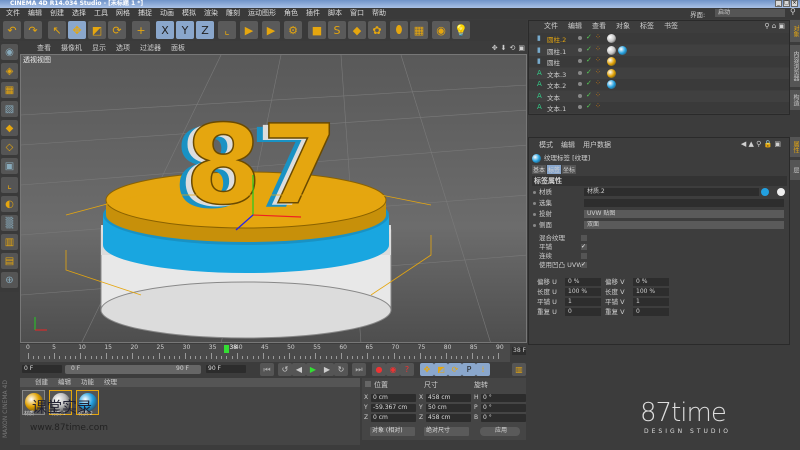 Image resolution: width=800 pixels, height=450 pixels. What do you see at coordinates (9, 242) in the screenshot?
I see `snap-icon: ▥` at bounding box center [9, 242].